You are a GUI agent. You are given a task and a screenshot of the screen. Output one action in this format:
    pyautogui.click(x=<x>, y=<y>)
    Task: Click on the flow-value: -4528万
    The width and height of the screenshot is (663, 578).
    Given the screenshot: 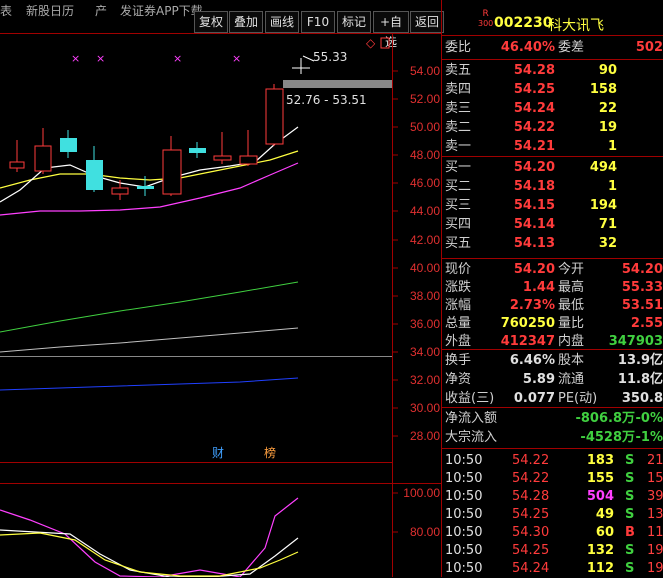 What is the action you would take?
    pyautogui.click(x=607, y=437)
    